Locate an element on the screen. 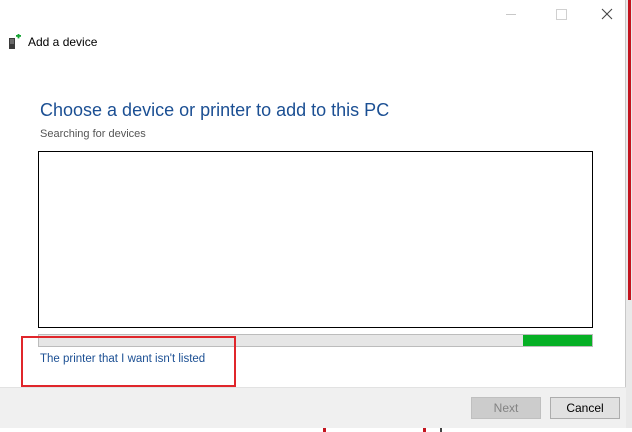  dialog-footer: Next Cancel is located at coordinates (313, 409).